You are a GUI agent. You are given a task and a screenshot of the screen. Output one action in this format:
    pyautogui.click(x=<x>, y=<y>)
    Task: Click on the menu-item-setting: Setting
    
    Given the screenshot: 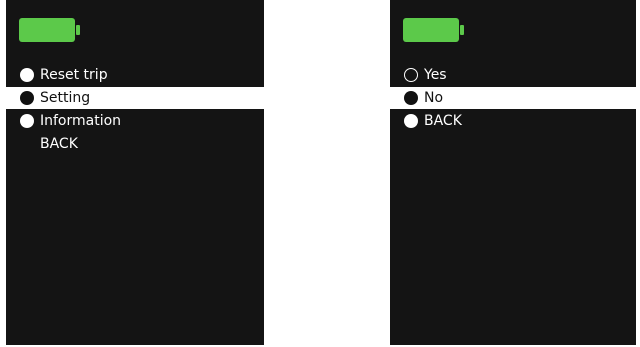 What is the action you would take?
    pyautogui.click(x=135, y=98)
    